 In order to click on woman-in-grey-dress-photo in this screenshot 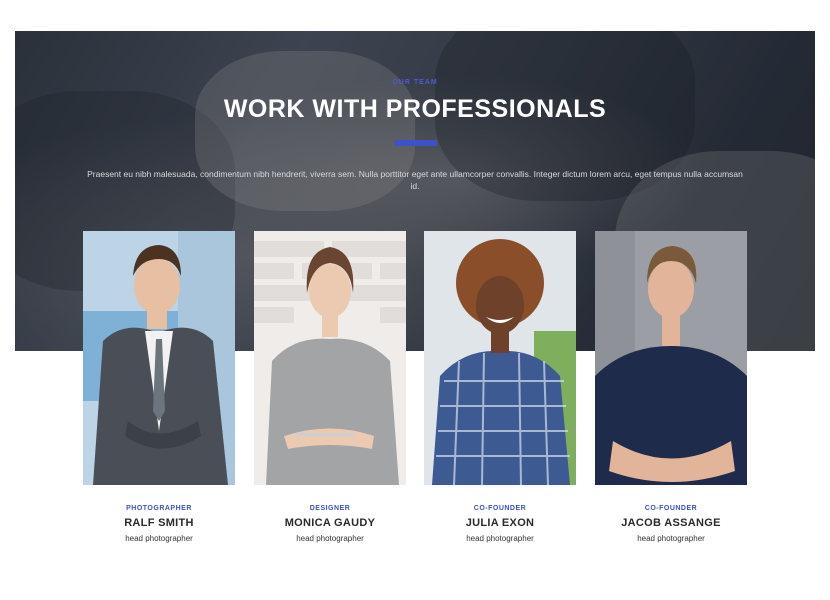, I will do `click(330, 358)`.